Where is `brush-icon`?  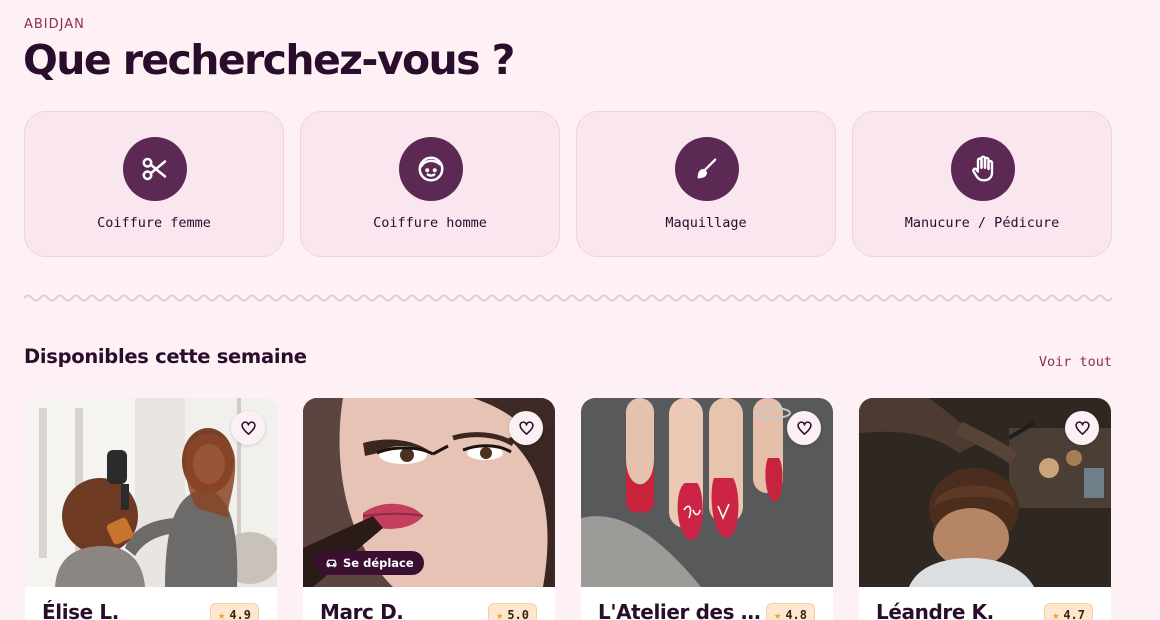
brush-icon is located at coordinates (707, 169).